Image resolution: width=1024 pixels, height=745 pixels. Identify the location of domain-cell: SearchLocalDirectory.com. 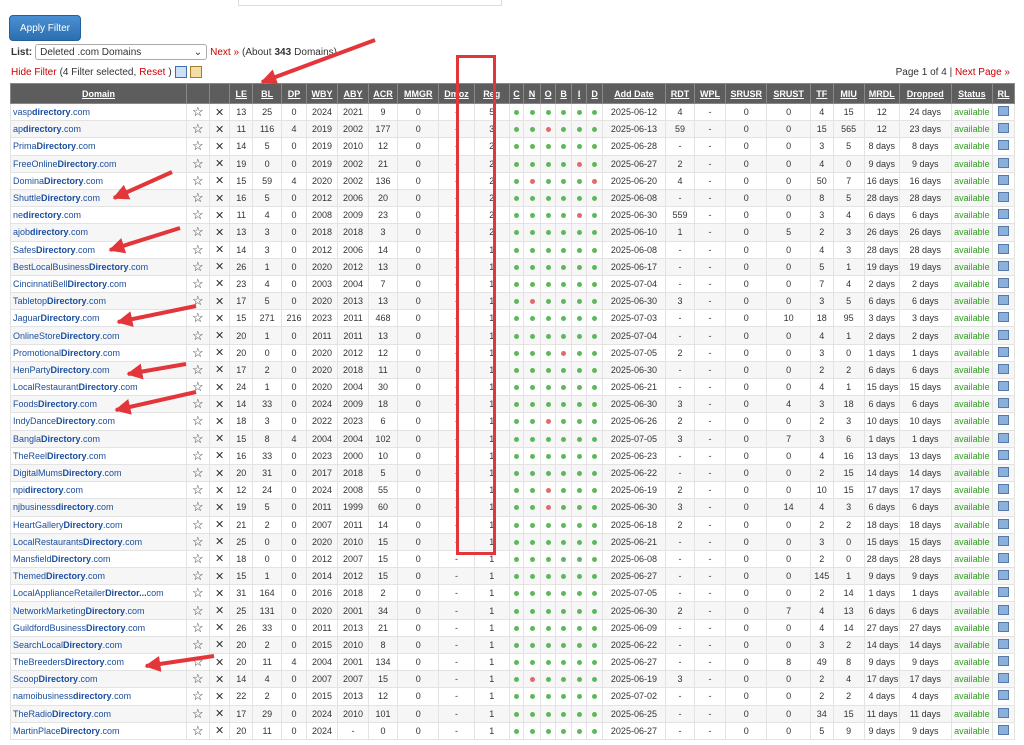
(98, 645).